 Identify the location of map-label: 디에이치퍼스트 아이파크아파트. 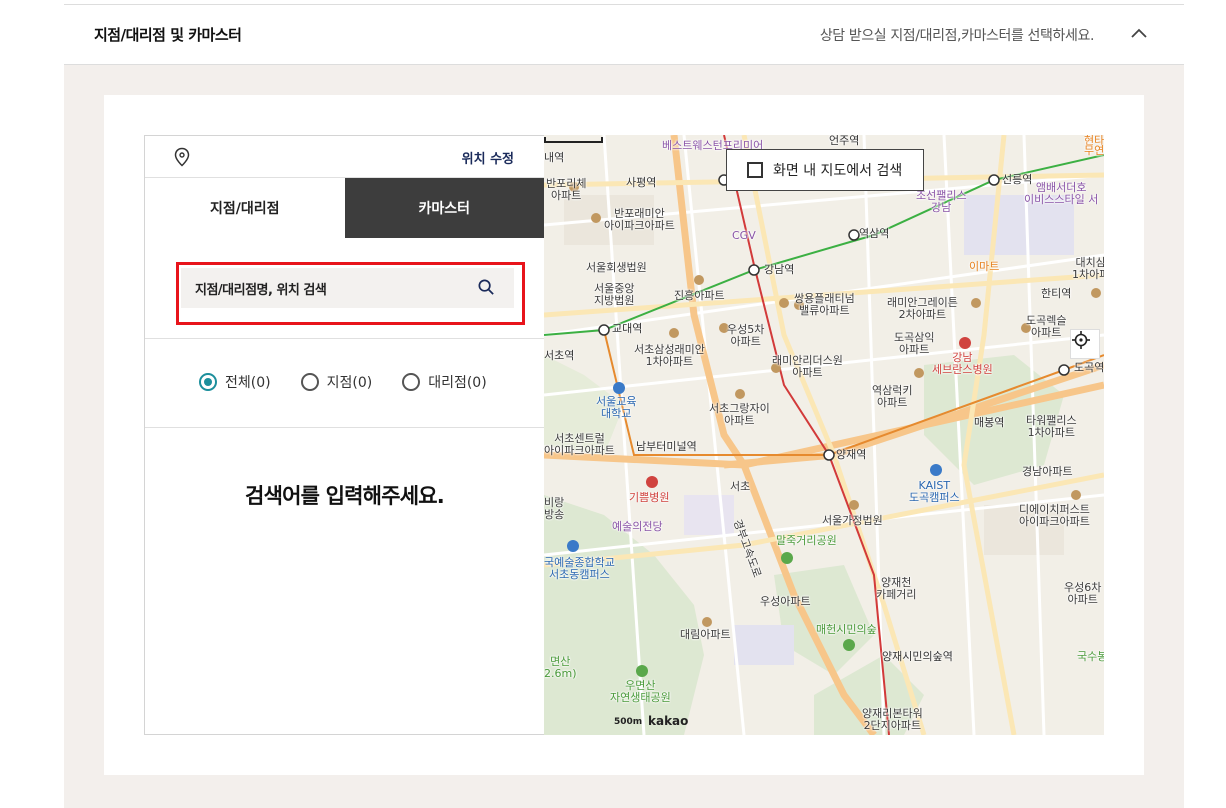
(1054, 515).